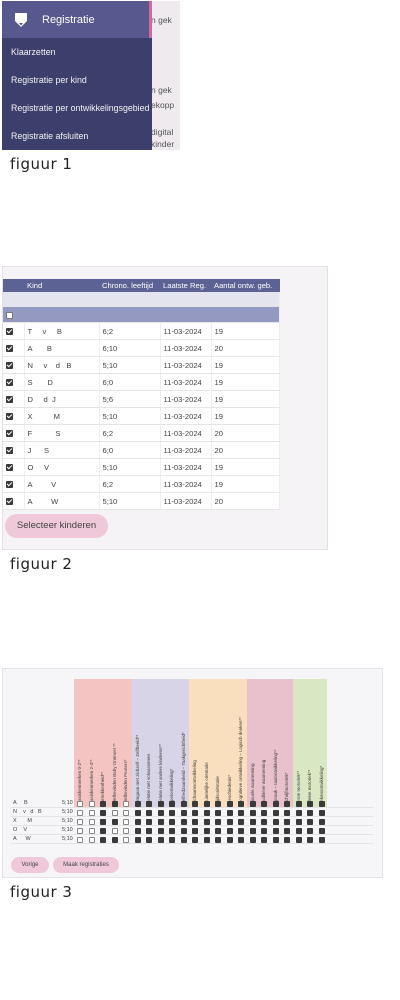 The width and height of the screenshot is (400, 1000). Describe the element at coordinates (9, 315) in the screenshot. I see `select-all-checkbox` at that location.